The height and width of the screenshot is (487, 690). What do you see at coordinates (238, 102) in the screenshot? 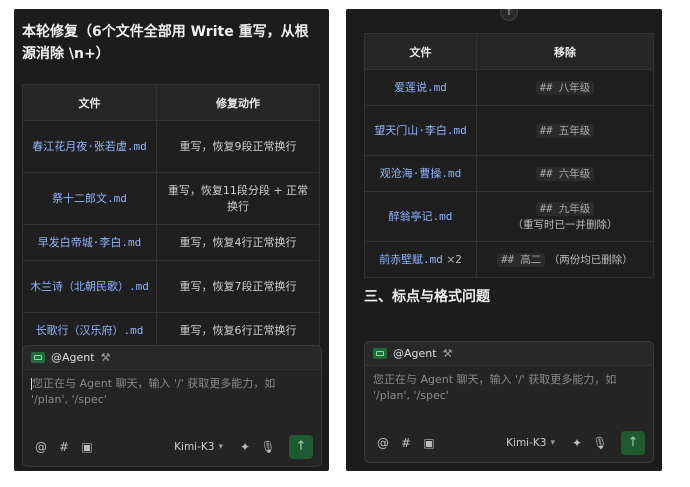
I see `column-header-action: 修复动作` at bounding box center [238, 102].